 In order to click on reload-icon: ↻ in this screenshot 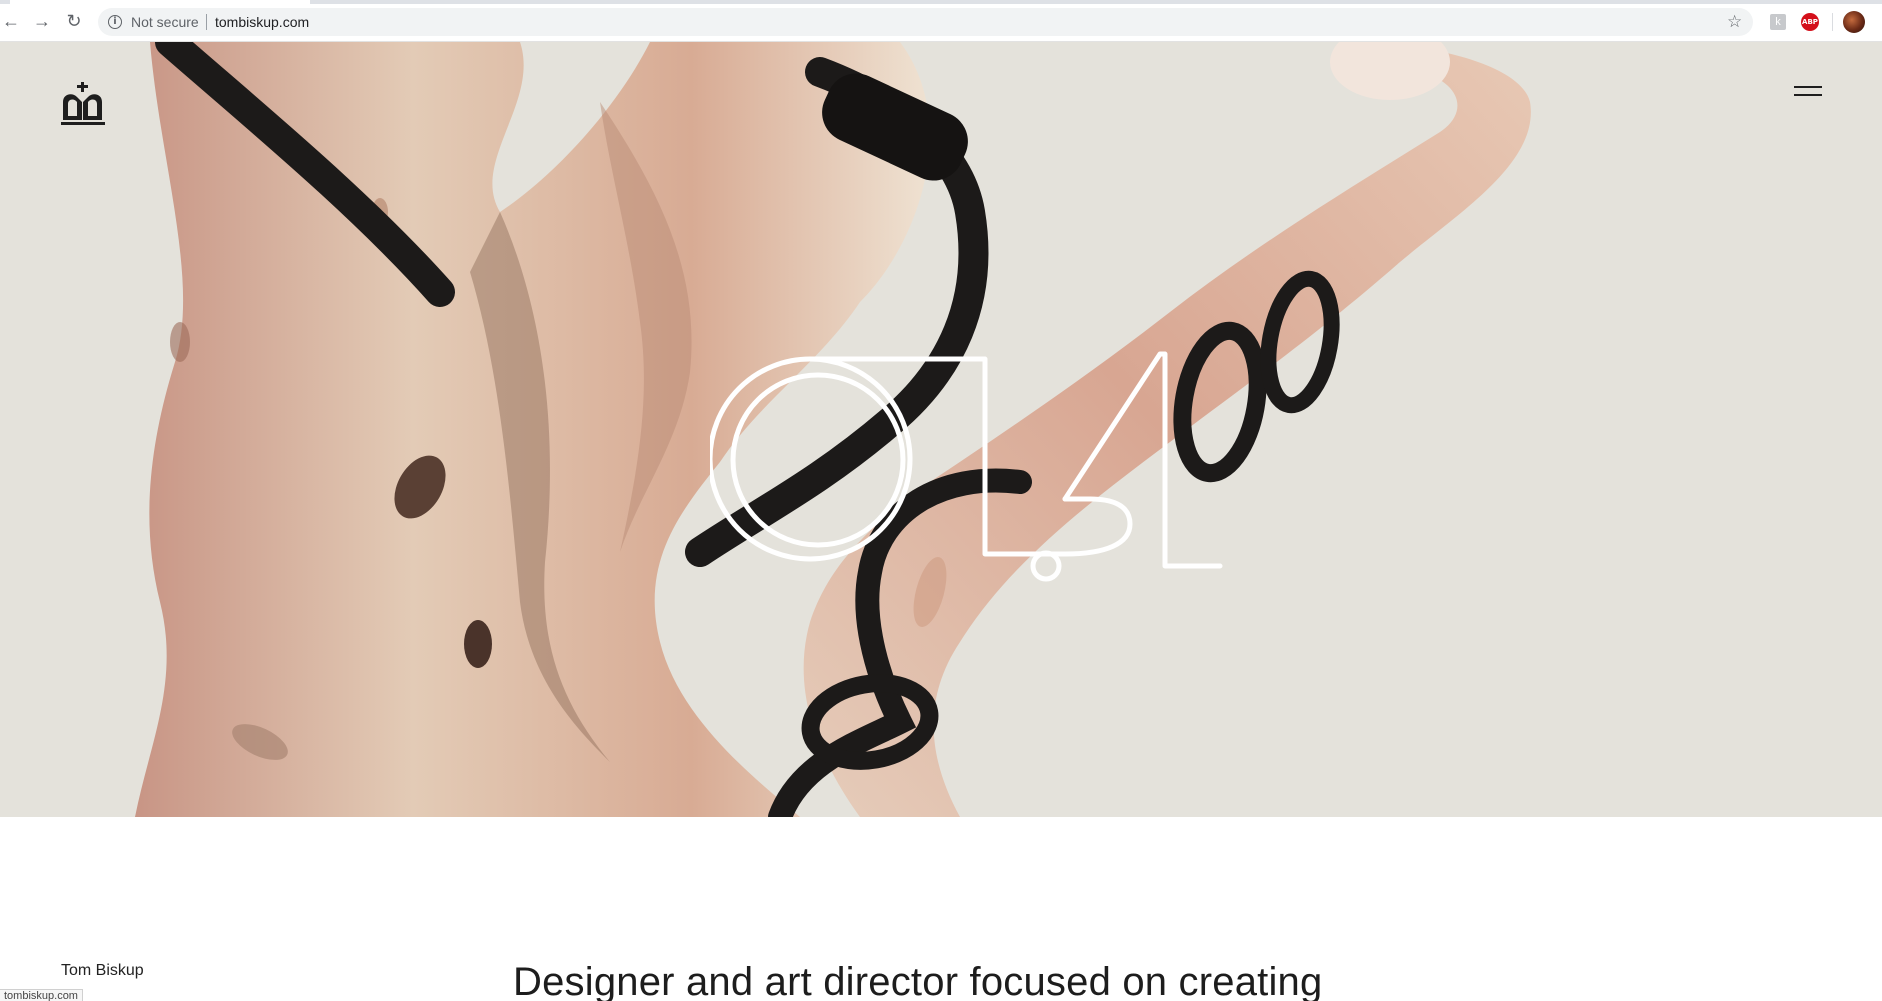, I will do `click(74, 21)`.